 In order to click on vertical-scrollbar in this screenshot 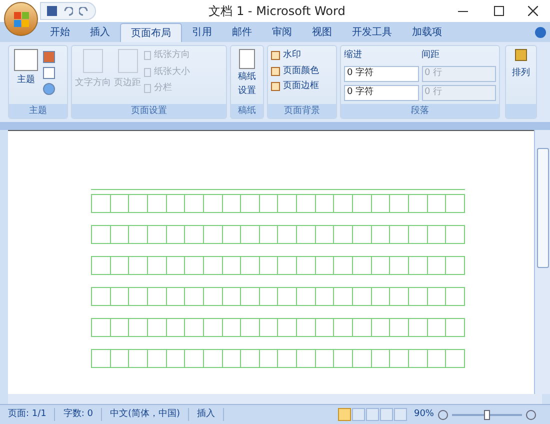, I will do `click(542, 262)`.